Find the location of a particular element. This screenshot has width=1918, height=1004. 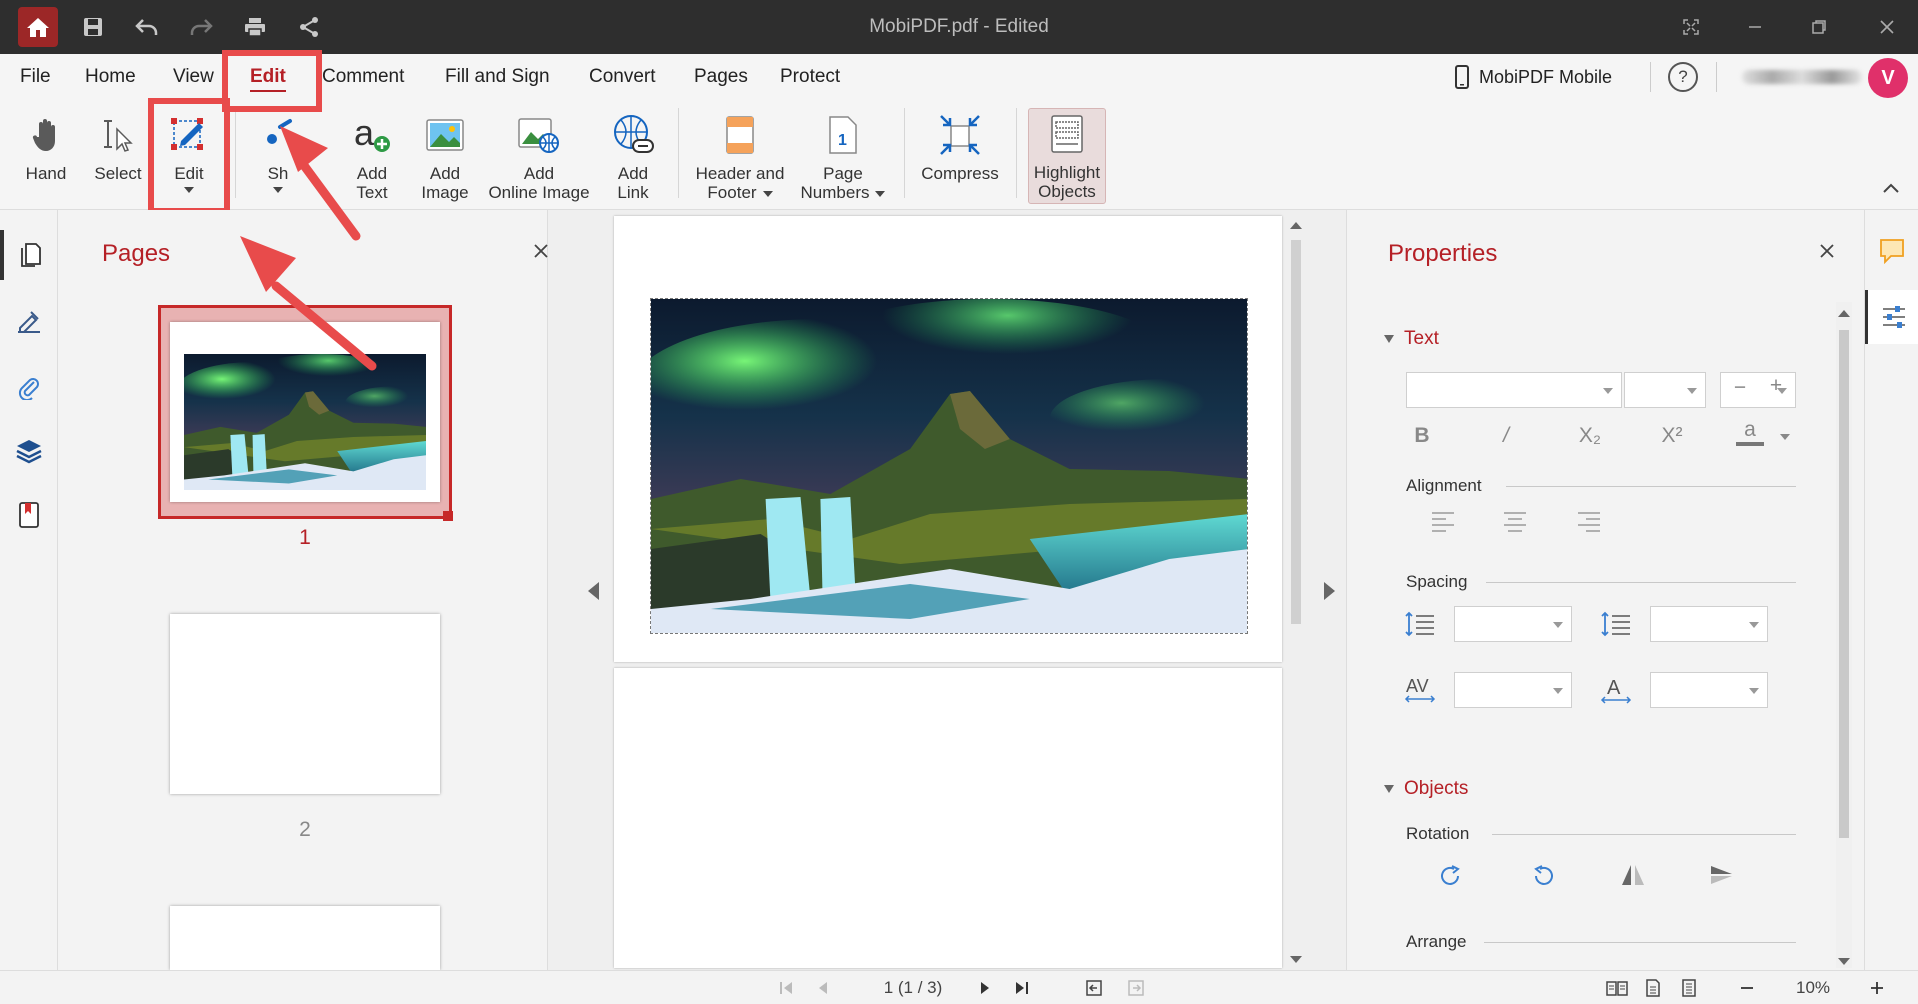

page-numbers-button: 1 Page Numbers is located at coordinates (843, 159).